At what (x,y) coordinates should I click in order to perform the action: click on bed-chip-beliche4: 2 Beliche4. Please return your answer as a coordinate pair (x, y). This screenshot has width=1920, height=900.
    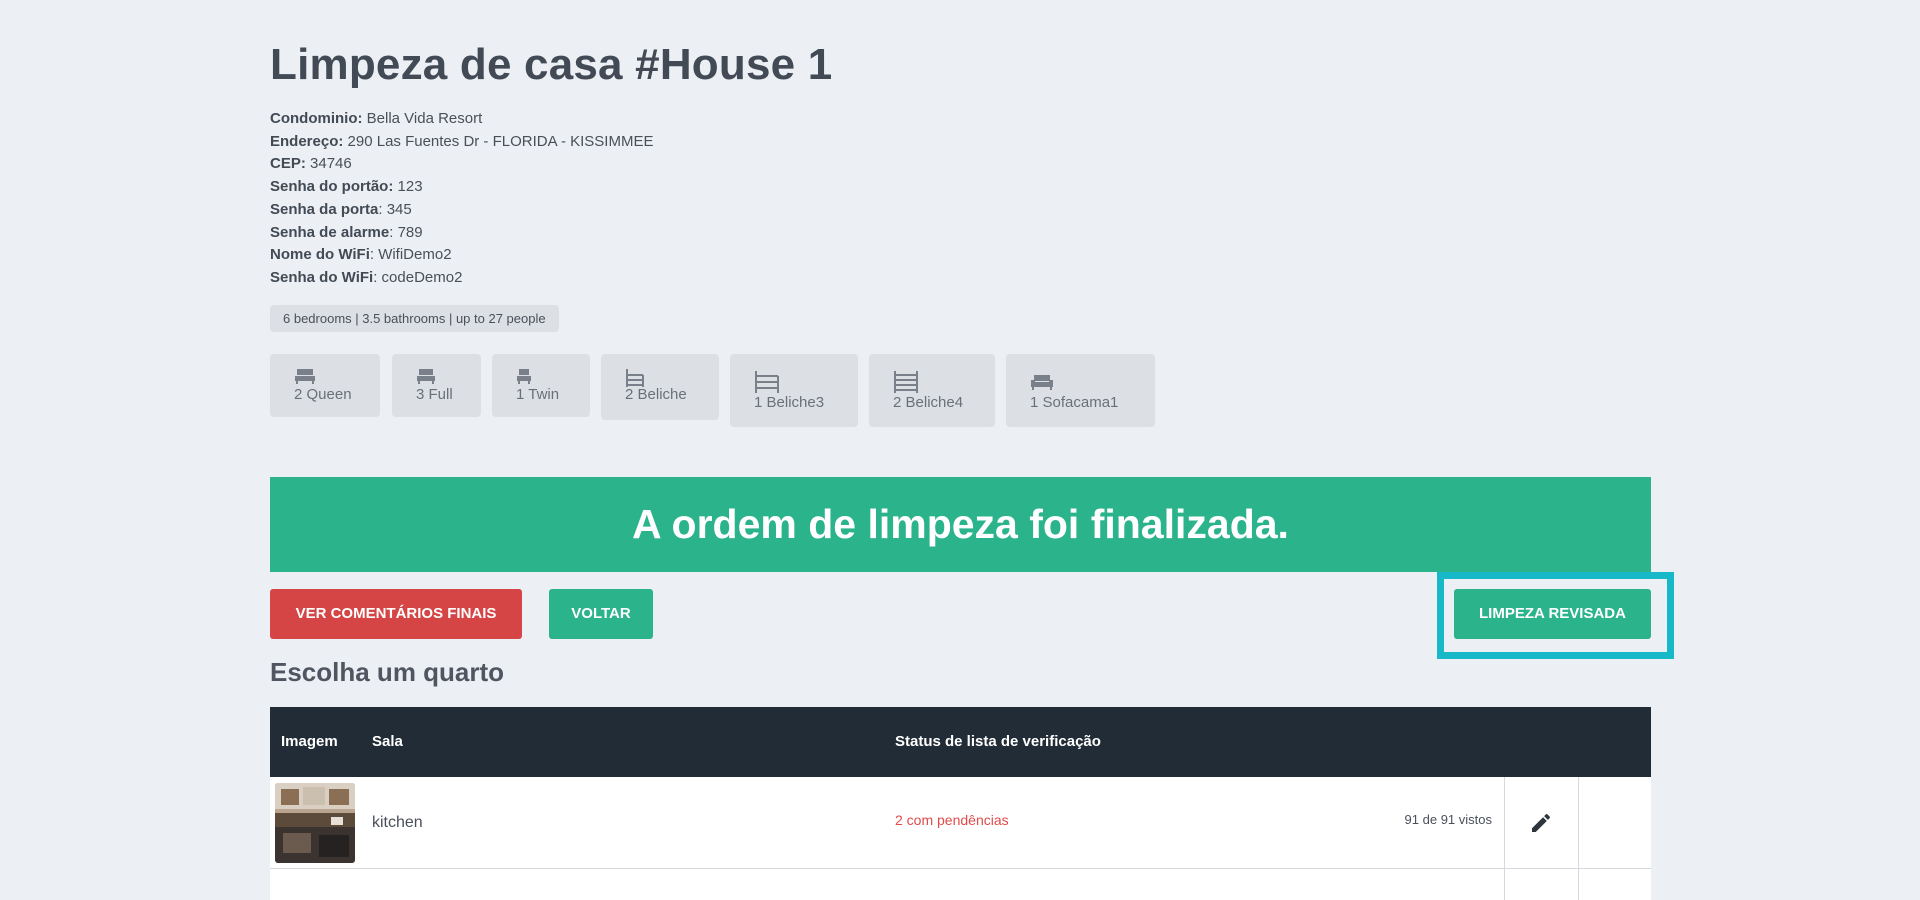
    Looking at the image, I should click on (932, 390).